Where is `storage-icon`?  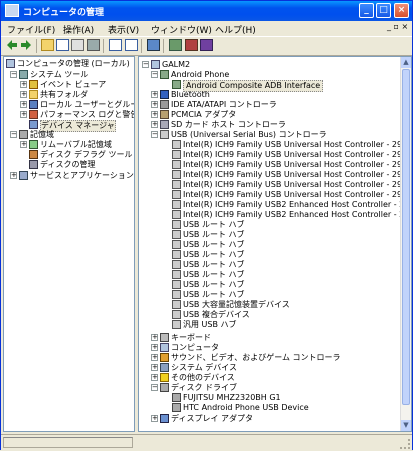 storage-icon is located at coordinates (23, 134).